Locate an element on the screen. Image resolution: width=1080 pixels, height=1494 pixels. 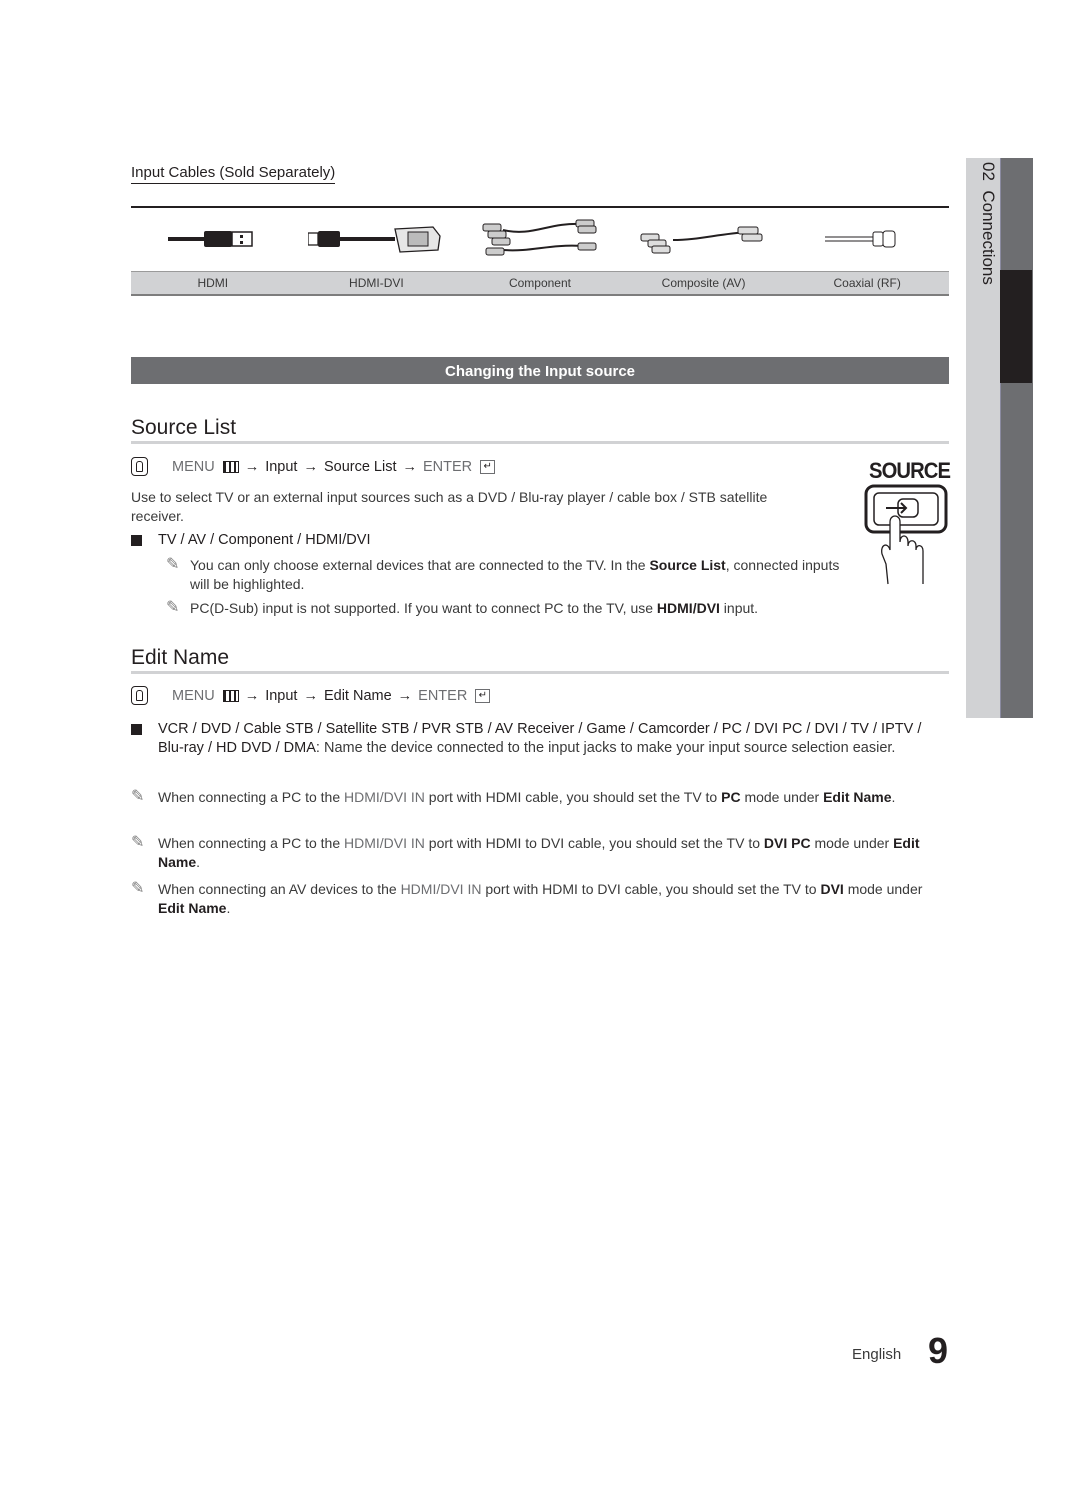
cable-label: Component is located at coordinates (539, 283).